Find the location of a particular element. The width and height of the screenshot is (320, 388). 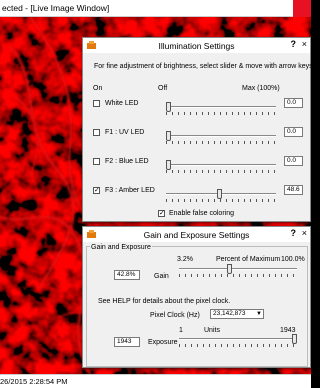

led-label-f3-amber-led: F3 : Amber LED is located at coordinates (130, 190).